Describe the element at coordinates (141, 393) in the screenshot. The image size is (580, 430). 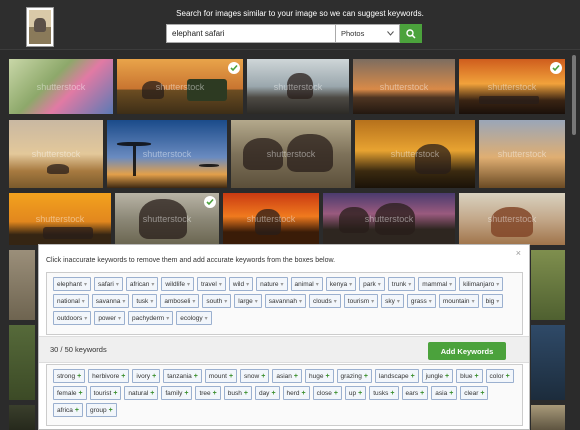
I see `suggested-keyword-tag: natural +` at that location.